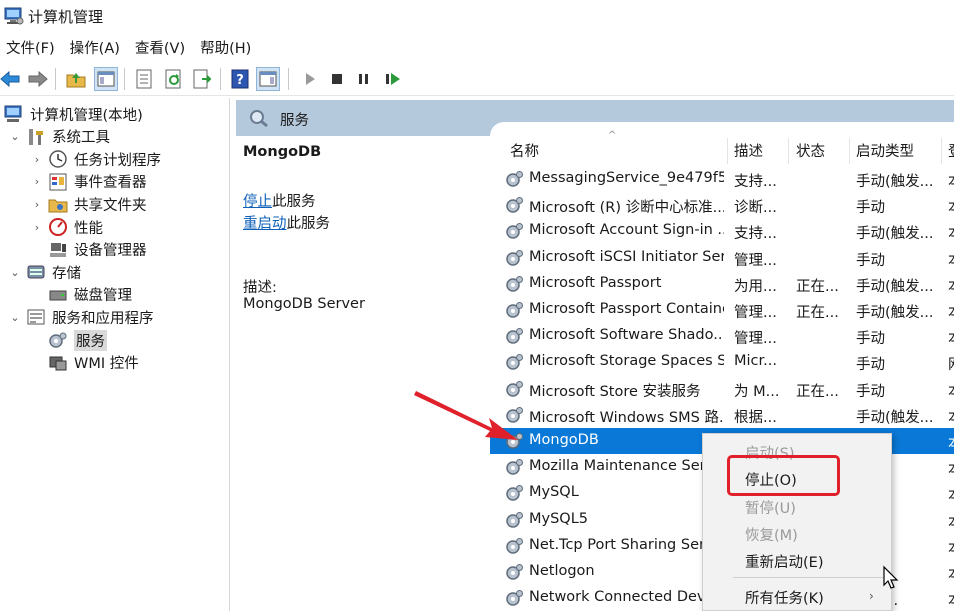 The height and width of the screenshot is (611, 954). What do you see at coordinates (66, 227) in the screenshot?
I see `tree-item-performance: › 性能` at bounding box center [66, 227].